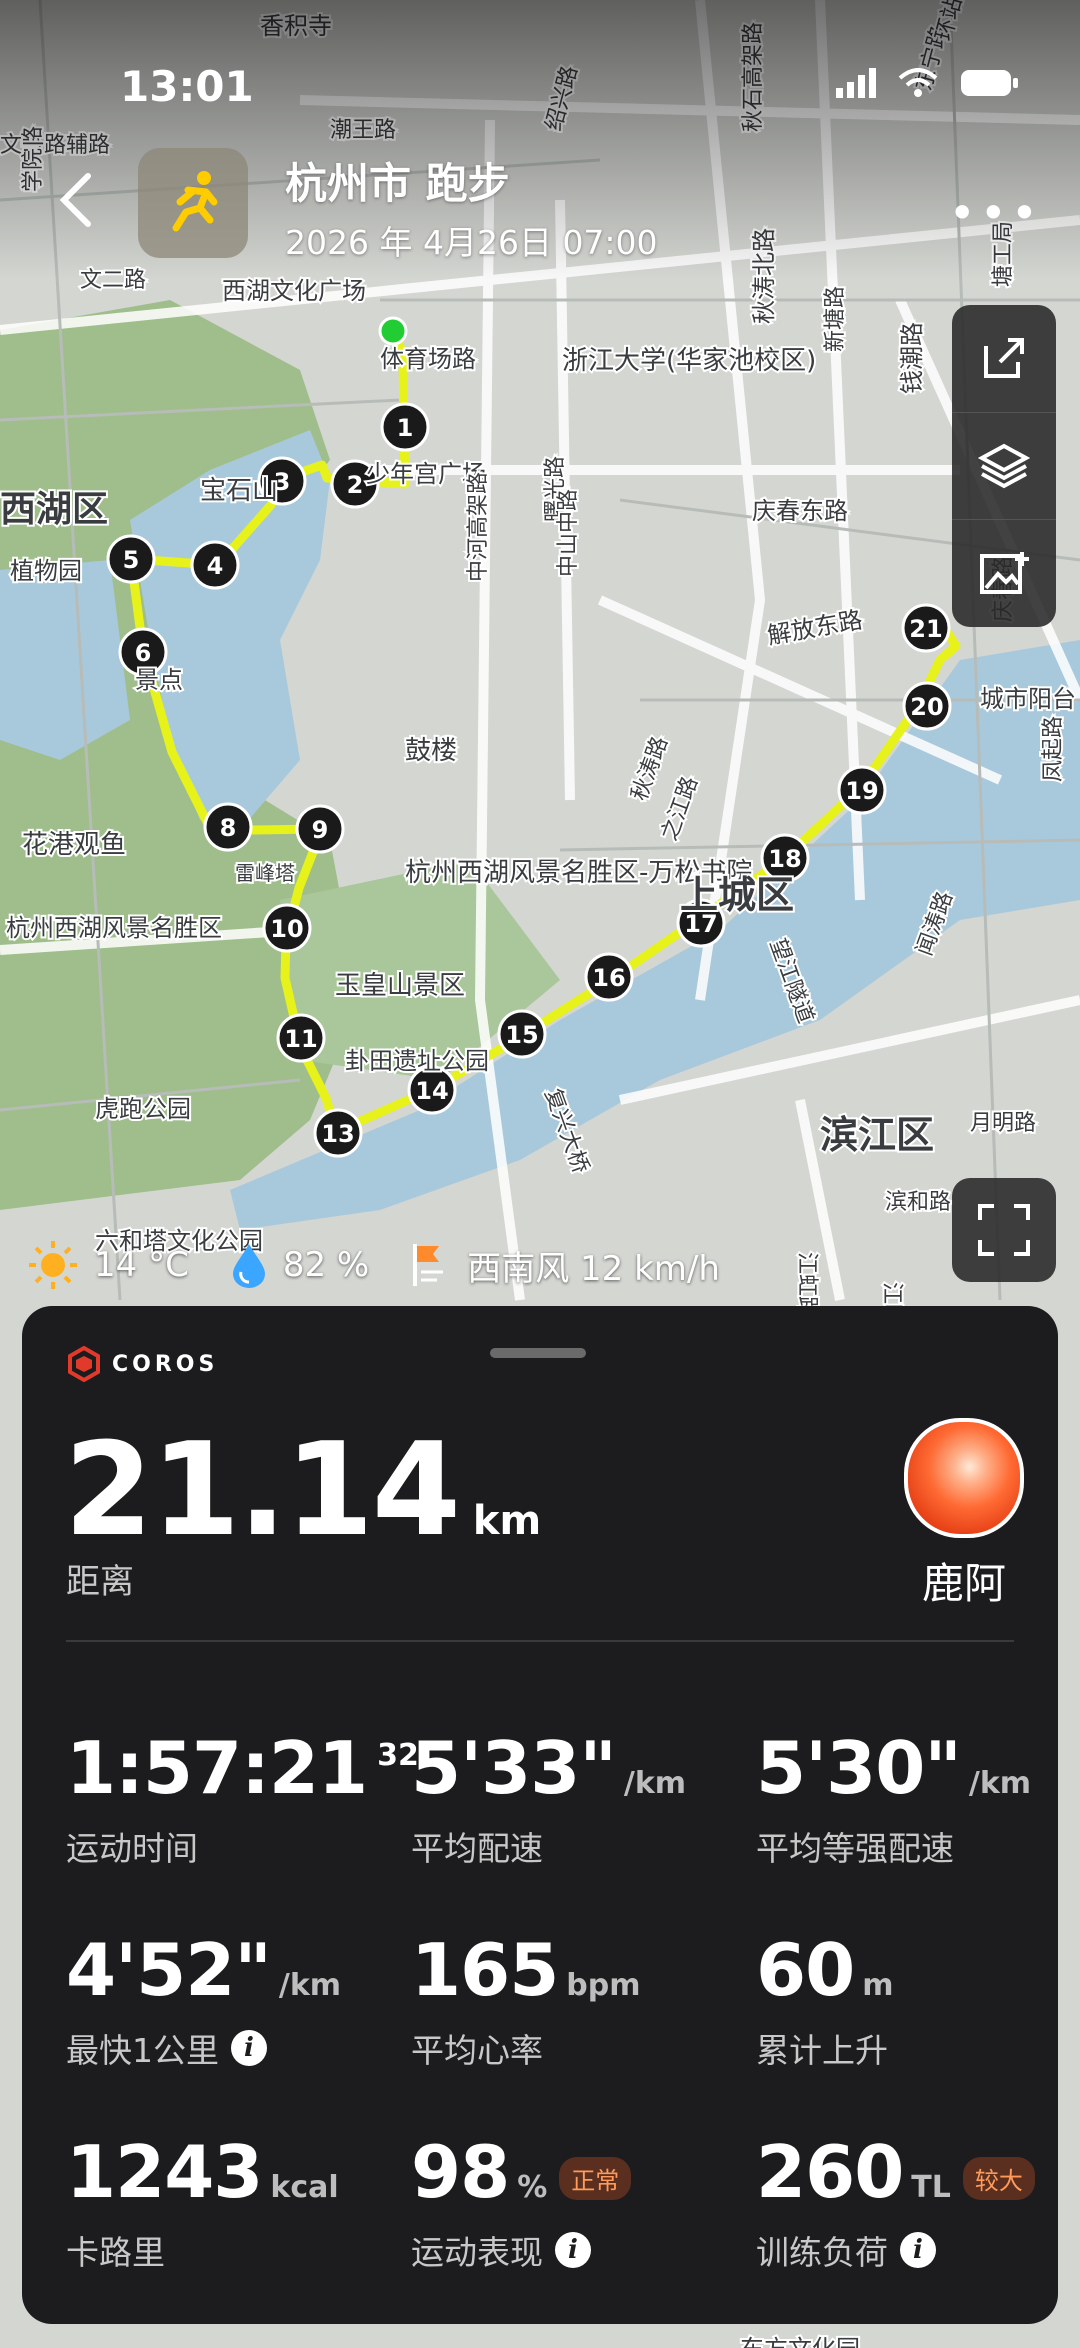  I want to click on km-marker-label: 14, so click(431, 1091).